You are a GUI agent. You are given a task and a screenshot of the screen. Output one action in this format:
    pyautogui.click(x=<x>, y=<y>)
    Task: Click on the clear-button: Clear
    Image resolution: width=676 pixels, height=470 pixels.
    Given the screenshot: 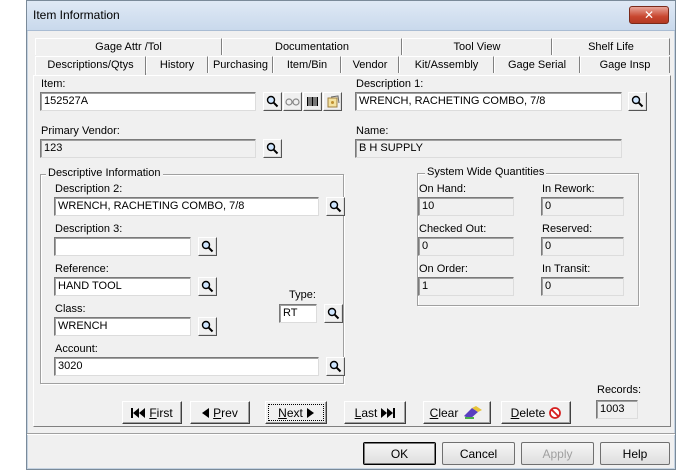 What is the action you would take?
    pyautogui.click(x=457, y=412)
    